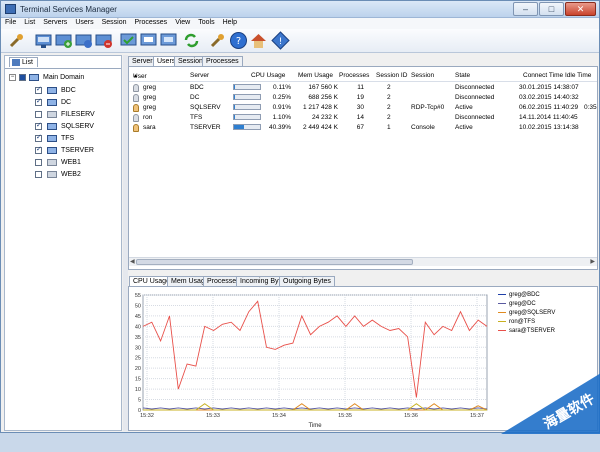  Describe the element at coordinates (549, 97) in the screenshot. I see `cell-connect: 03.02.2015 14:40:32` at that location.